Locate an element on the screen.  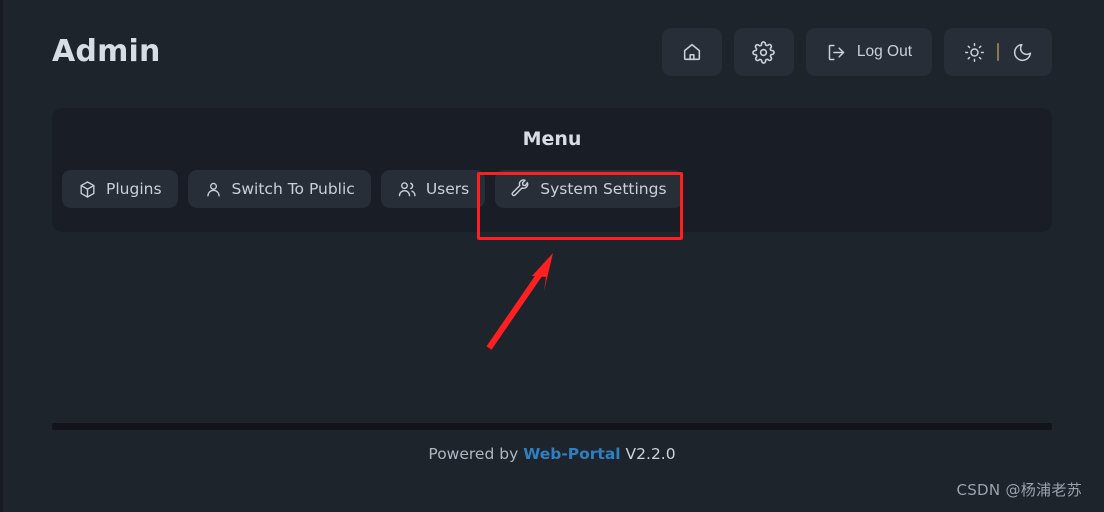
gear-icon is located at coordinates (764, 52).